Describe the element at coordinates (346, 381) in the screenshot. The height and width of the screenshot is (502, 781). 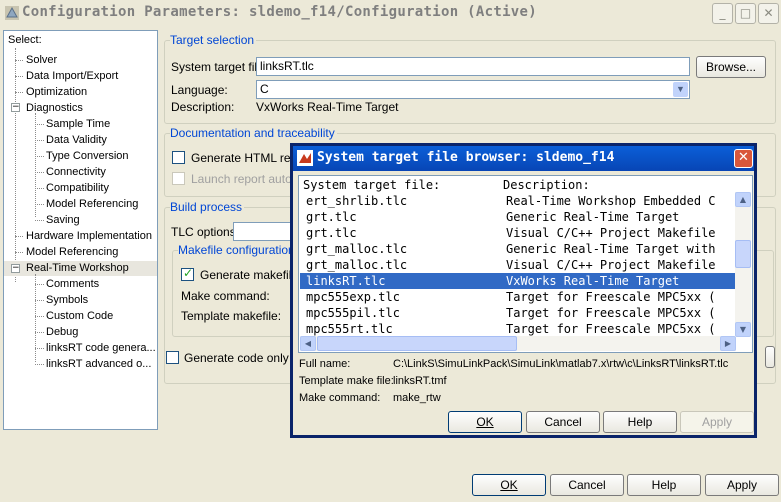
I see `template-make-label: Template make file:` at that location.